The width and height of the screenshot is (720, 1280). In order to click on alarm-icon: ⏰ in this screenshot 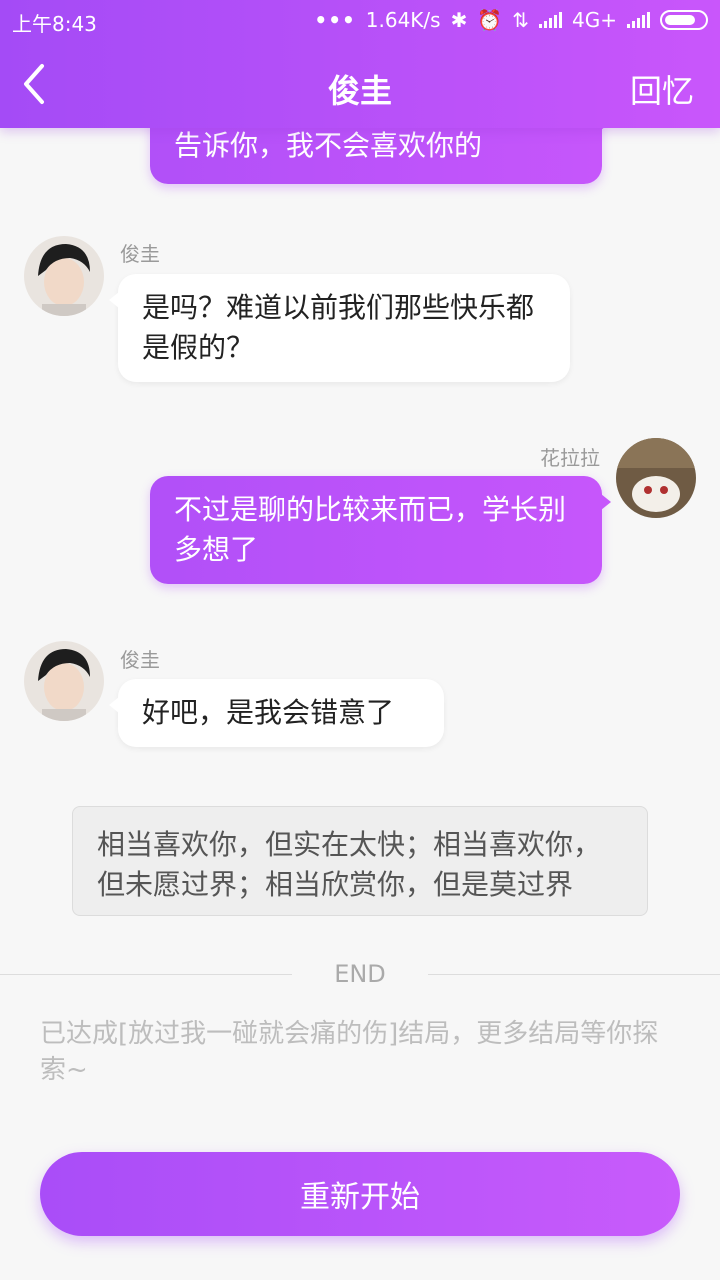, I will do `click(490, 20)`.